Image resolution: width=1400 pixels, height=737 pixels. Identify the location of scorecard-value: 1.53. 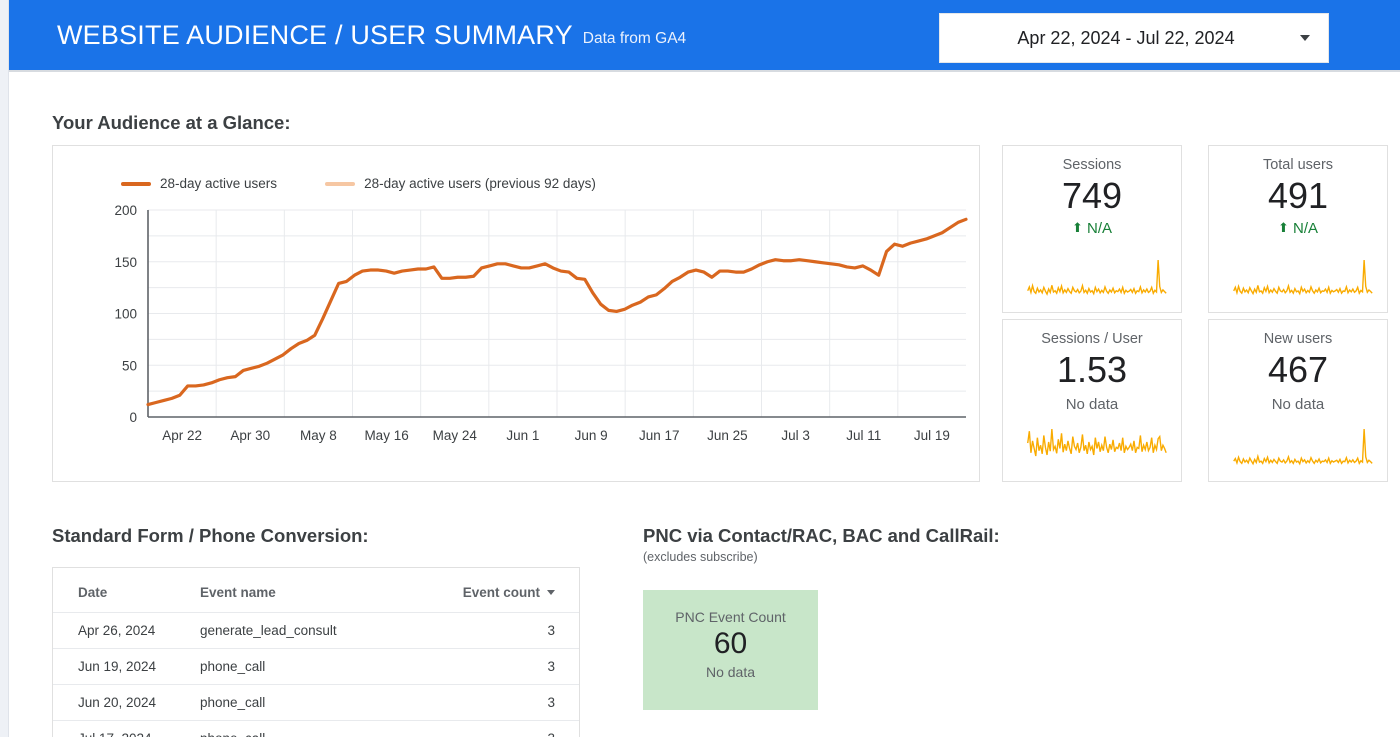
(1092, 369).